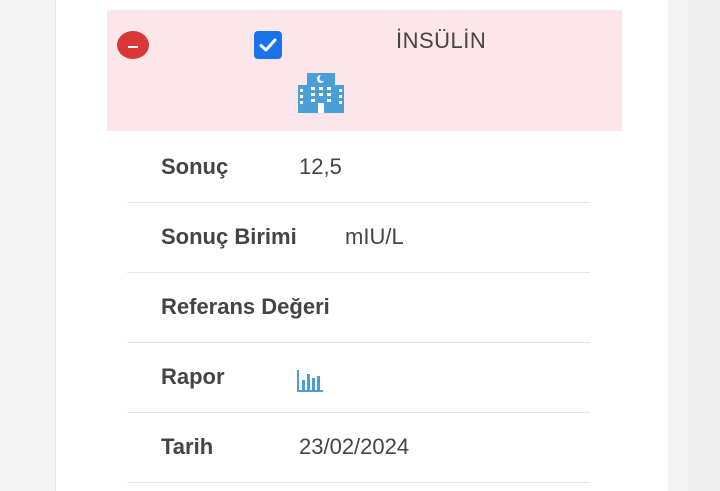 Image resolution: width=720 pixels, height=491 pixels. Describe the element at coordinates (193, 376) in the screenshot. I see `row-label: Rapor` at that location.